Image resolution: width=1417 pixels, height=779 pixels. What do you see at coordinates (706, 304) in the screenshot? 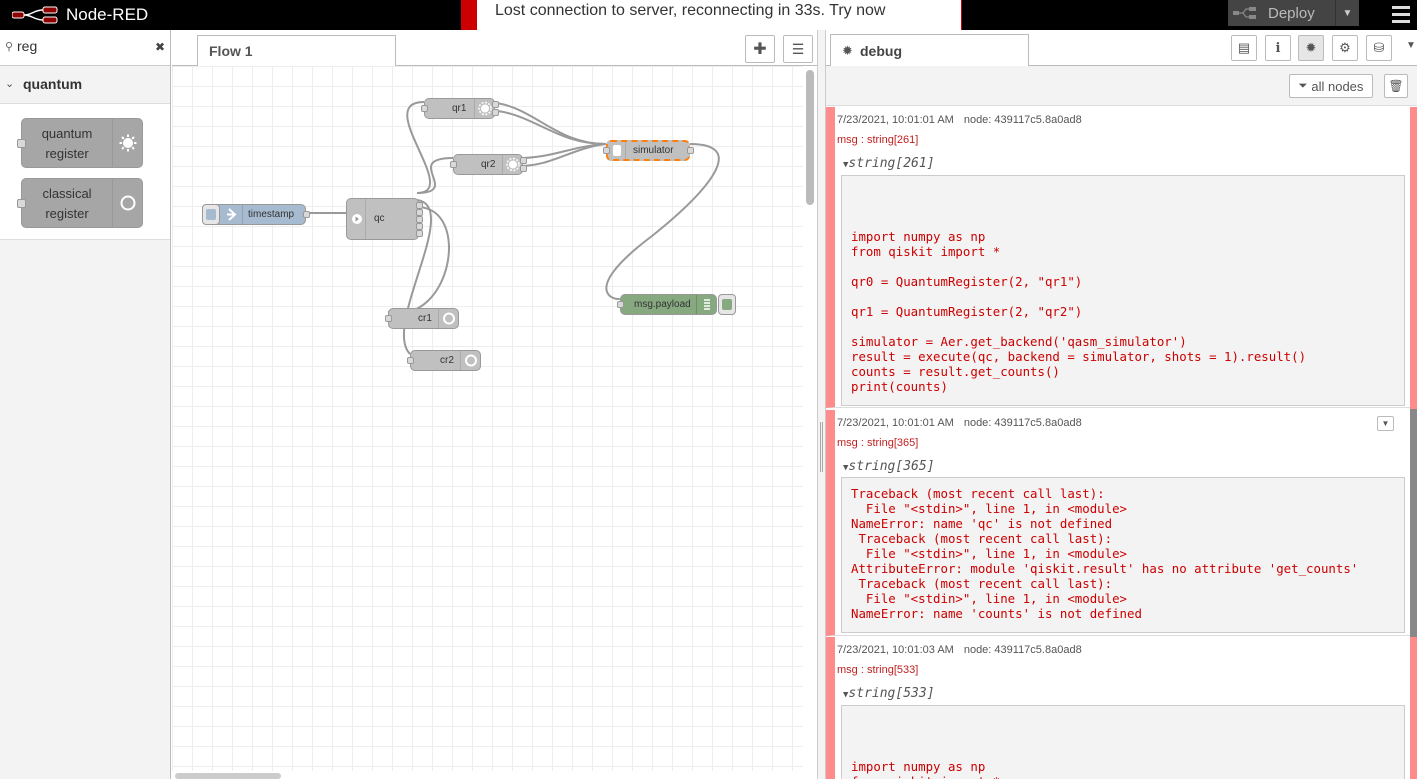
I see `list-icon` at bounding box center [706, 304].